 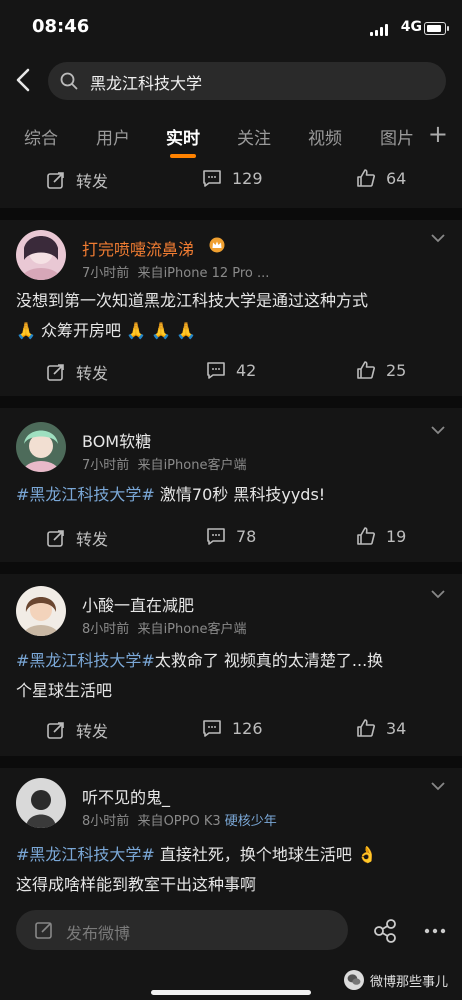 What do you see at coordinates (231, 992) in the screenshot?
I see `home-indicator` at bounding box center [231, 992].